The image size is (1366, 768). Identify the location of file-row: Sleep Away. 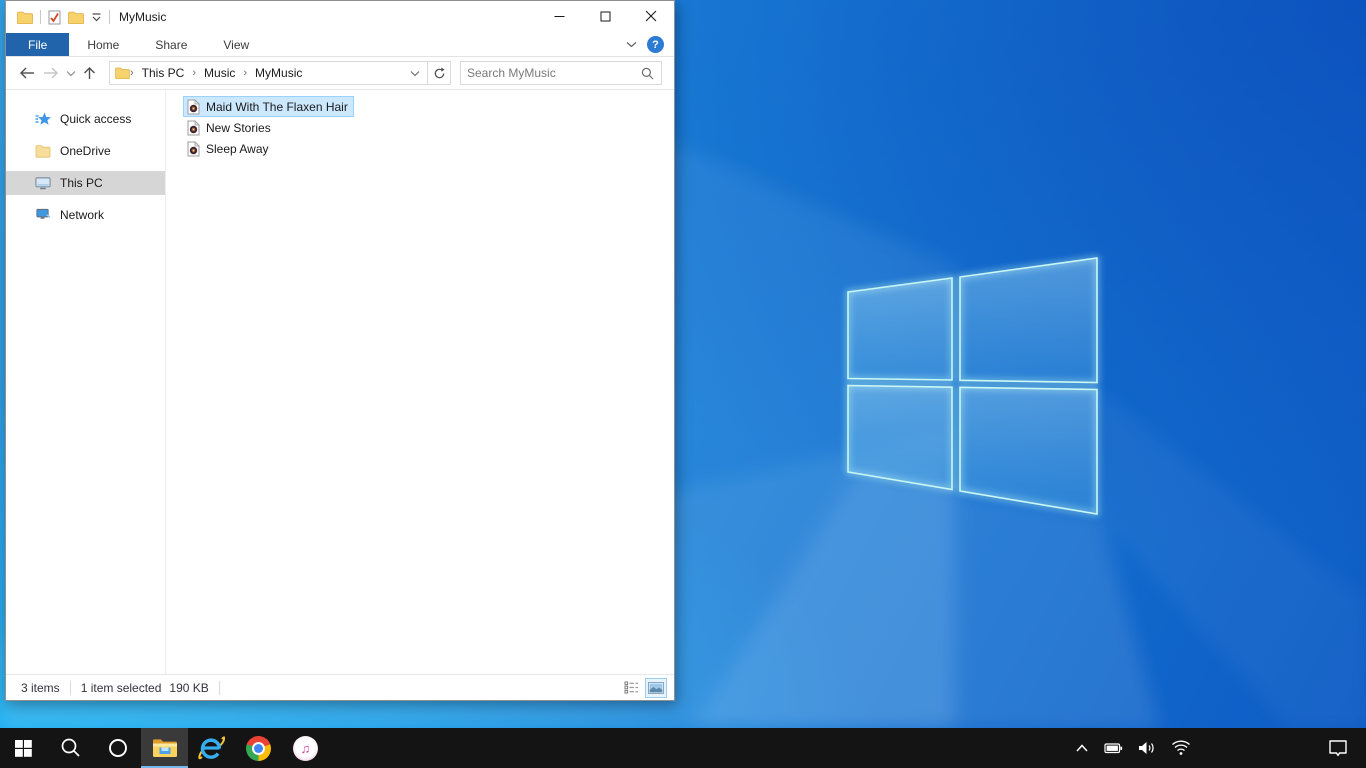
(229, 148).